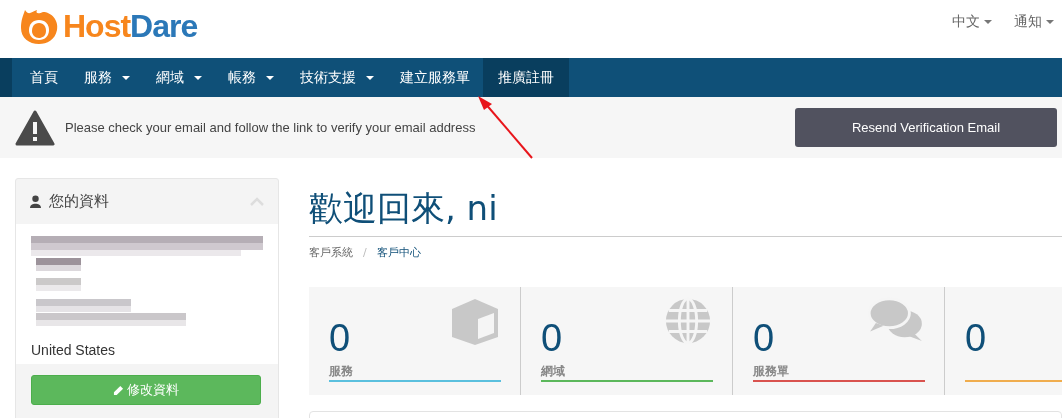 The height and width of the screenshot is (418, 1062). What do you see at coordinates (475, 322) in the screenshot?
I see `box-icon` at bounding box center [475, 322].